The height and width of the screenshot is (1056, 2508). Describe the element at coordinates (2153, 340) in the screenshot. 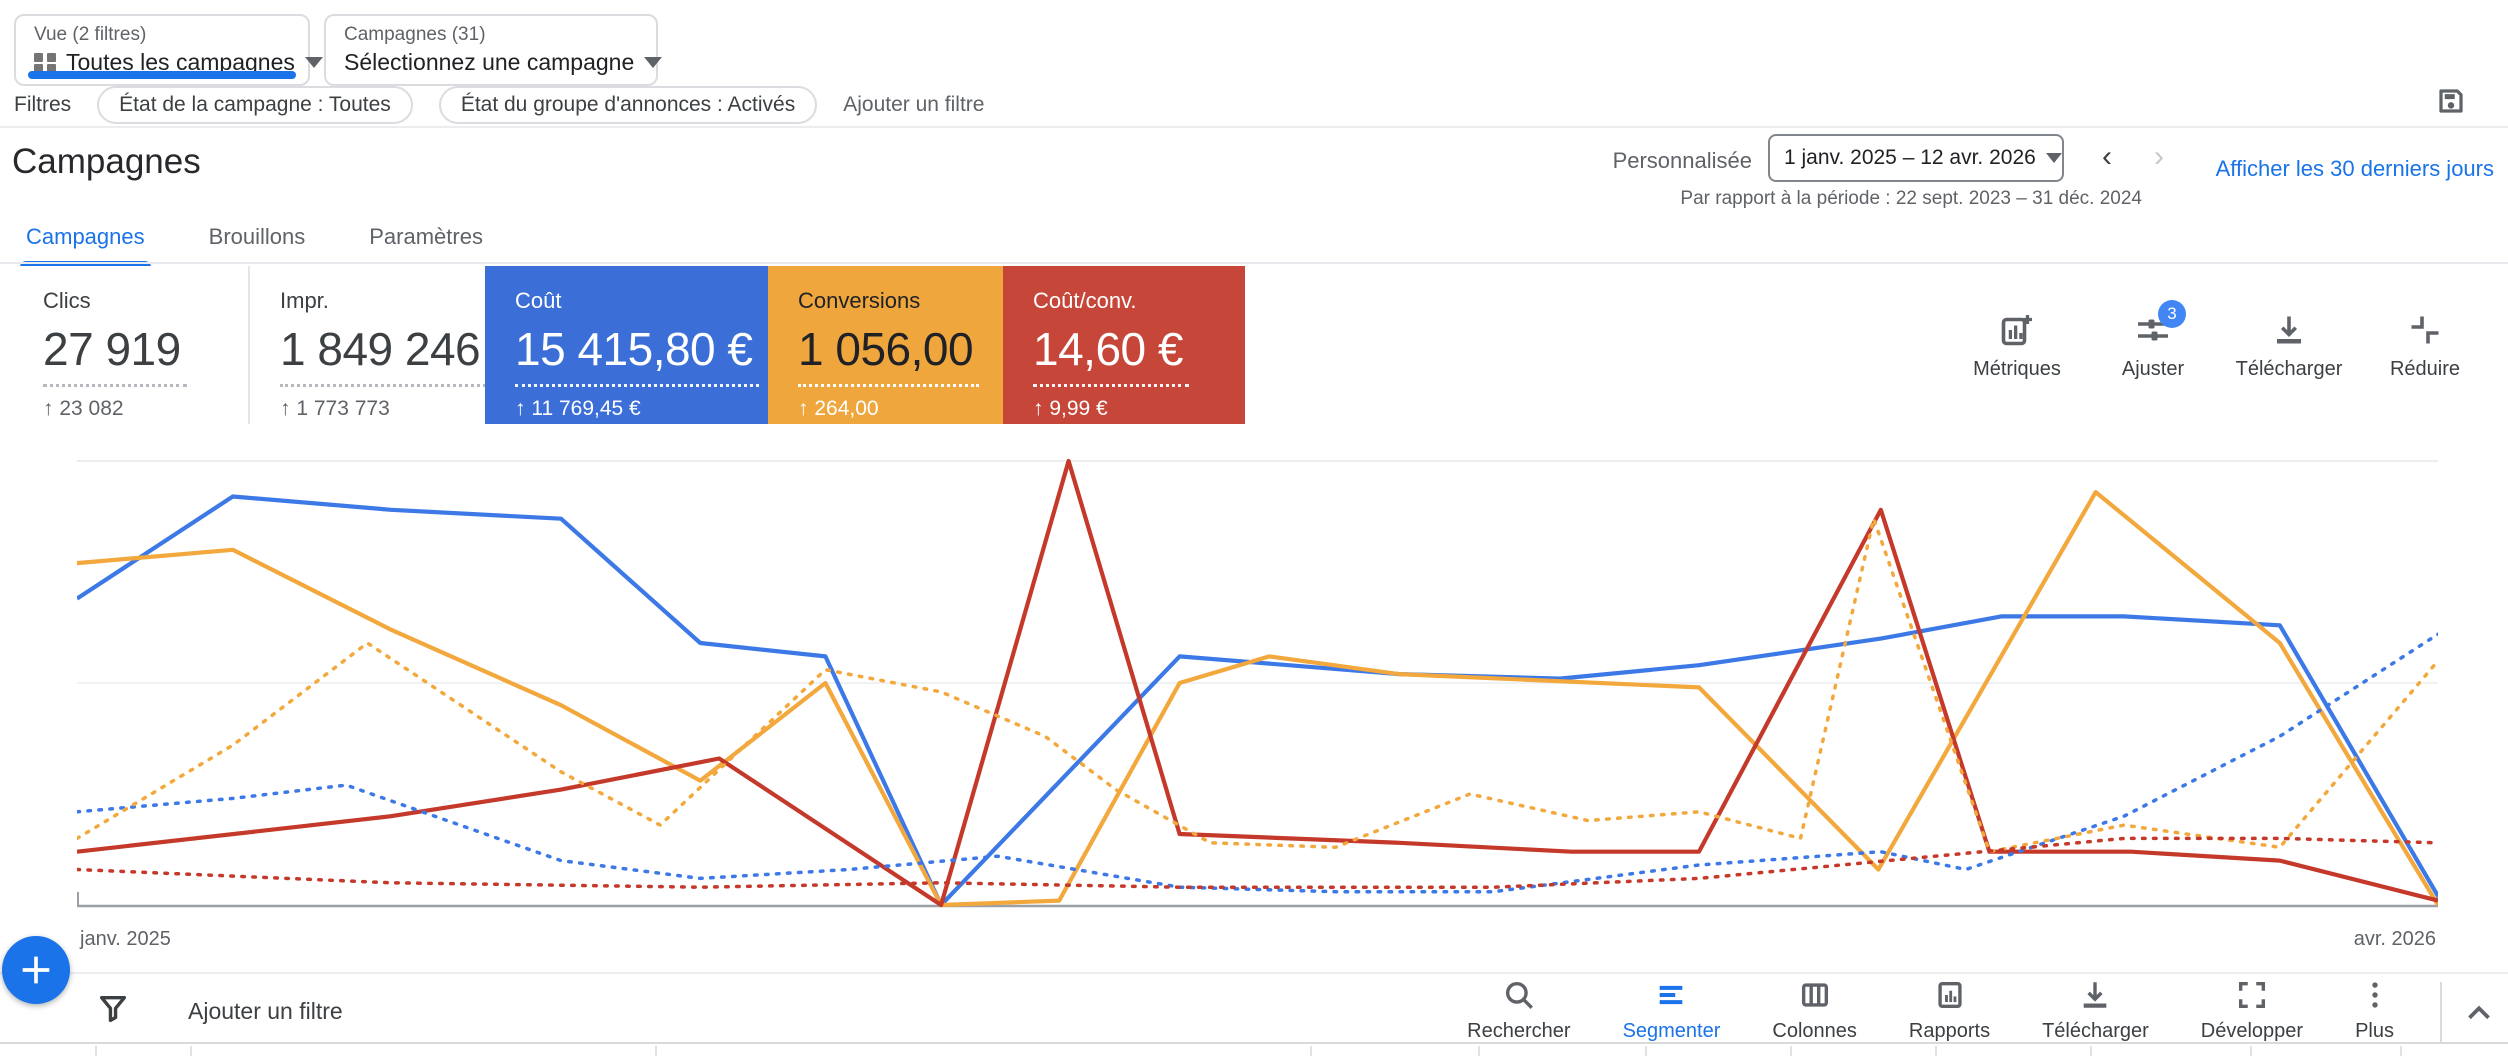

I see `adjust-button: 3 Ajuster` at that location.